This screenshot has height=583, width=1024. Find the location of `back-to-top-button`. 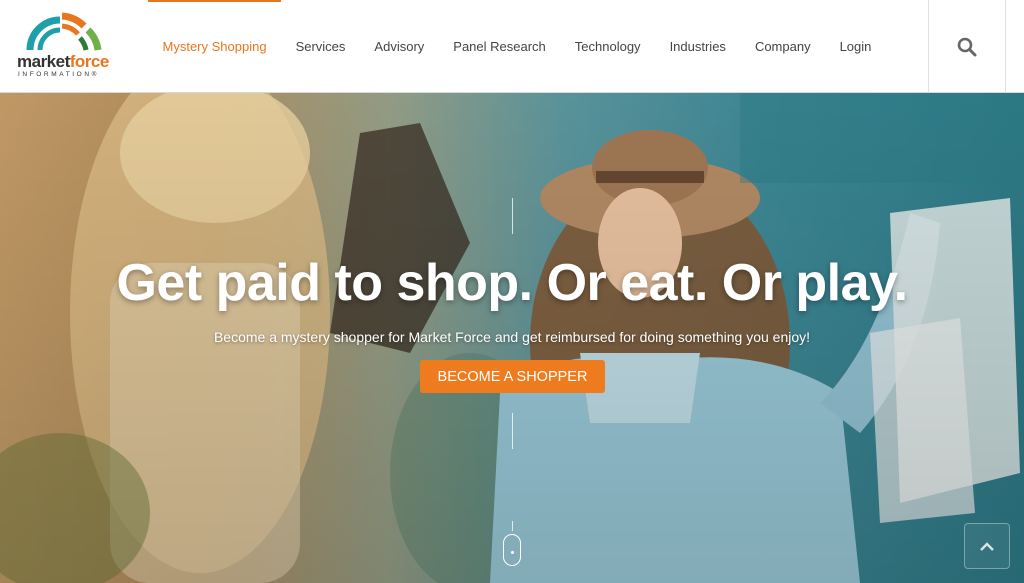

back-to-top-button is located at coordinates (987, 546).